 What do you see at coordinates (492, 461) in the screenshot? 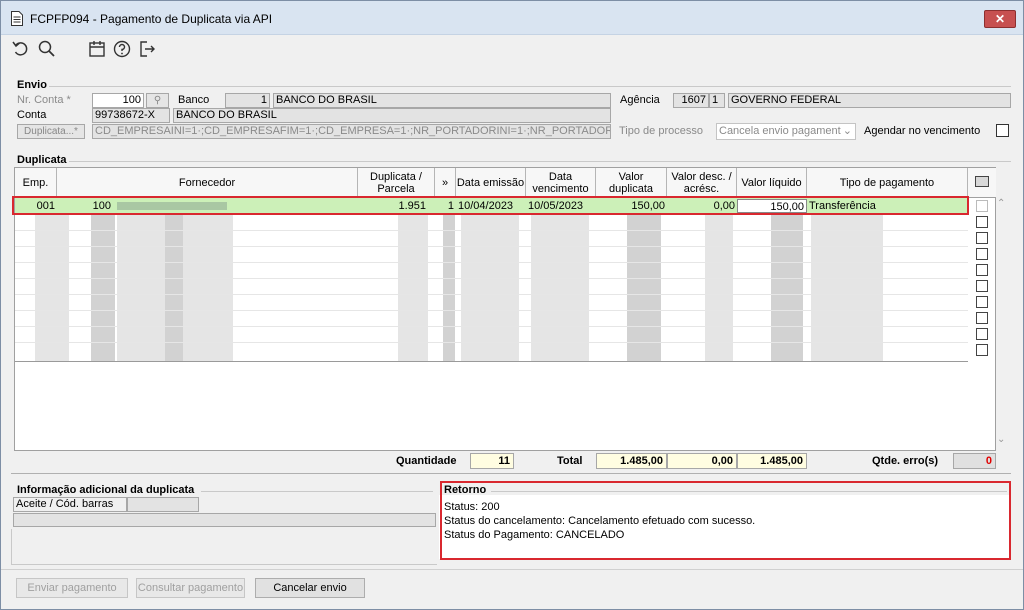
I see `quantidade-value: 11` at bounding box center [492, 461].